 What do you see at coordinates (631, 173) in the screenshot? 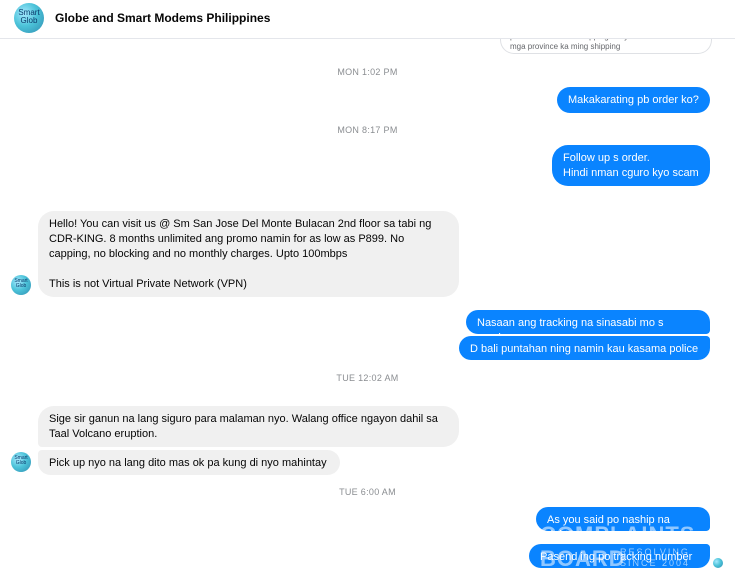
I see `message-text: Hindi nman cguro kyo scam` at bounding box center [631, 173].